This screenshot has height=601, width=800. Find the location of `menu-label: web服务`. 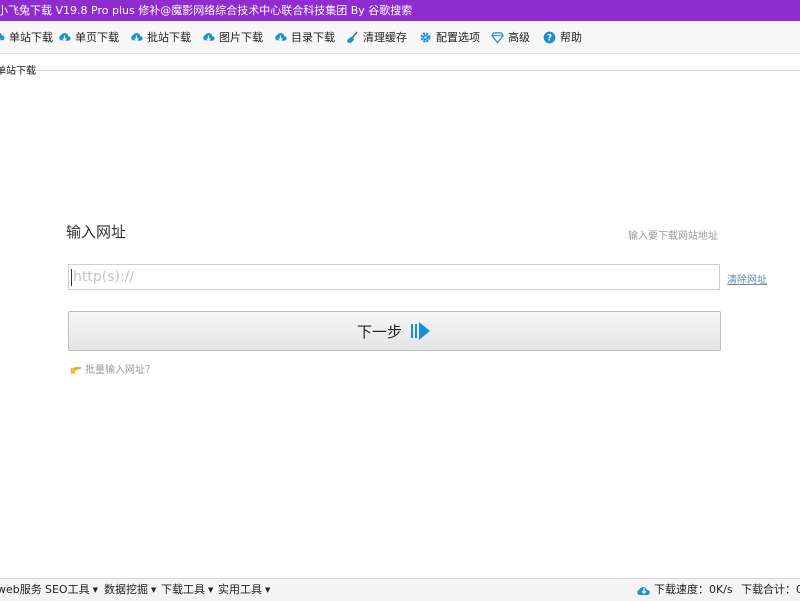

menu-label: web服务 is located at coordinates (21, 589).